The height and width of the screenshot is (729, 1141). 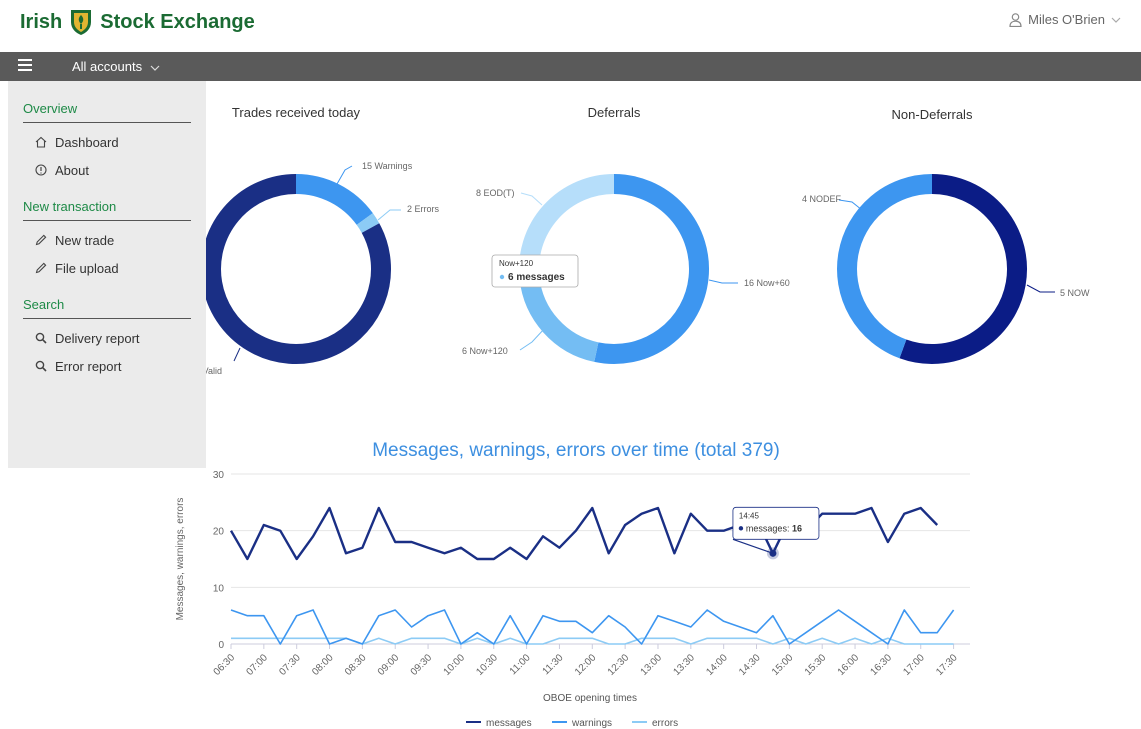 I want to click on slice-label: 8 EOD(T), so click(x=495, y=193).